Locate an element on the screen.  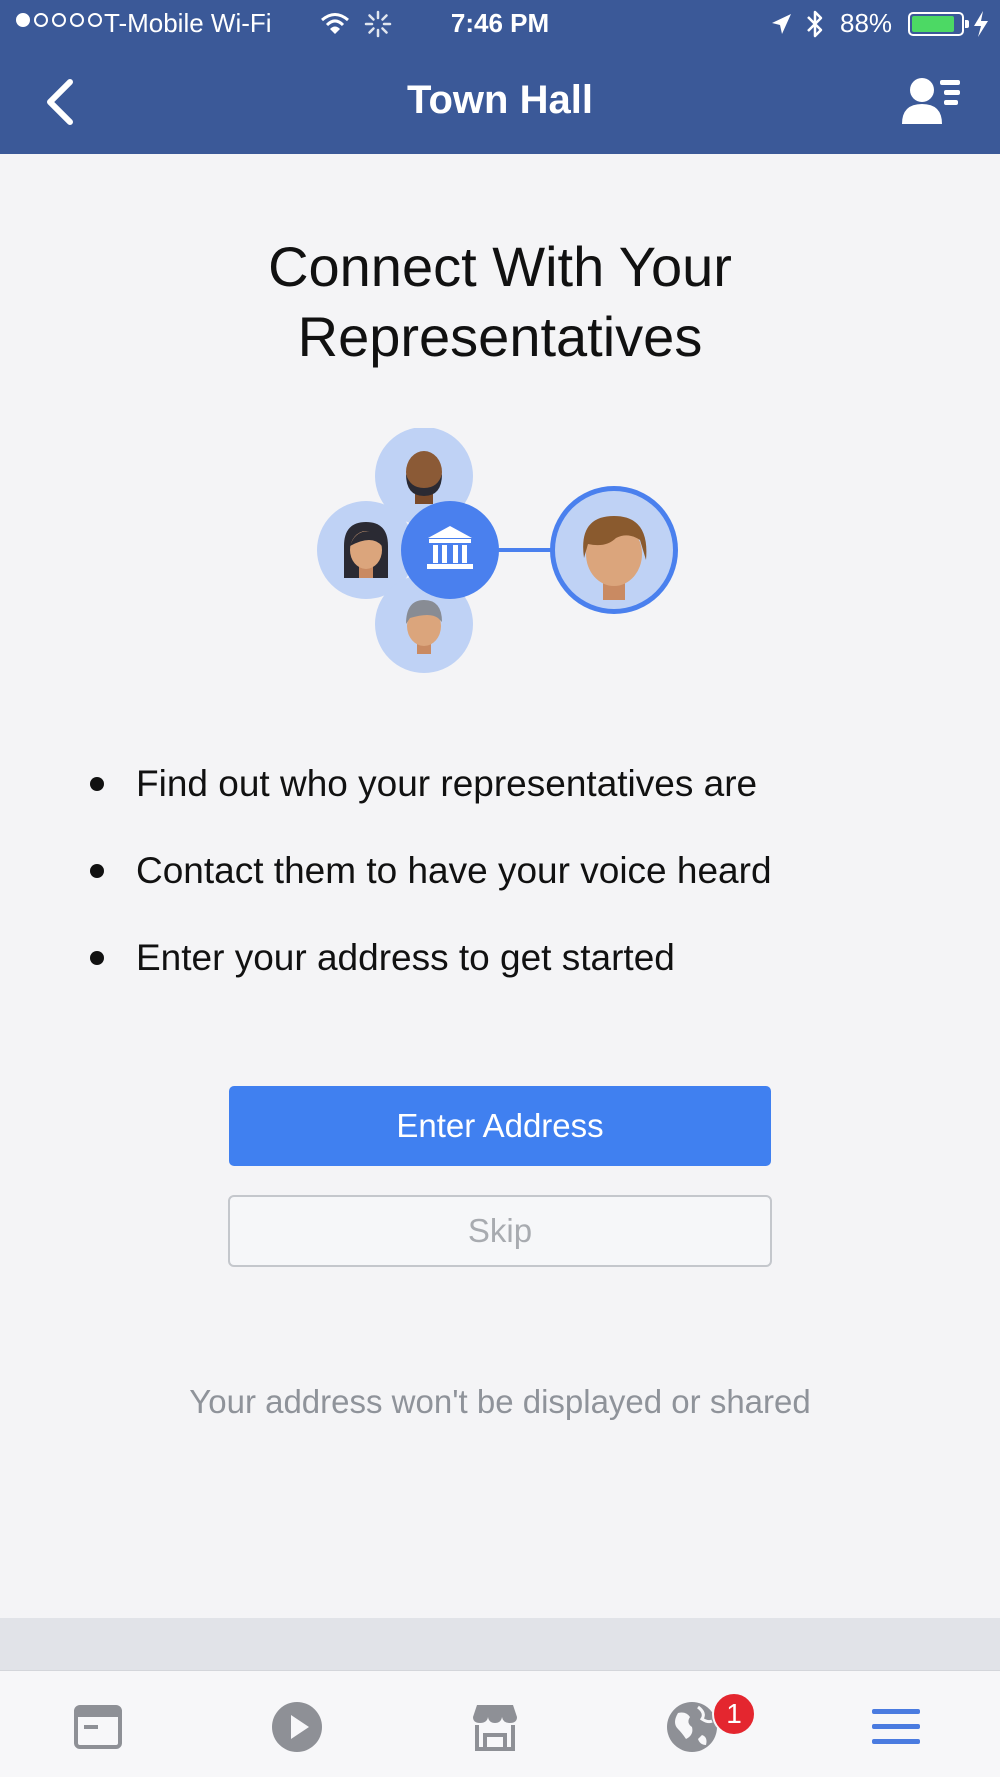
header: T-Mobile Wi-Fi 7:46 PM 88% Town Hall is located at coordinates (500, 77).